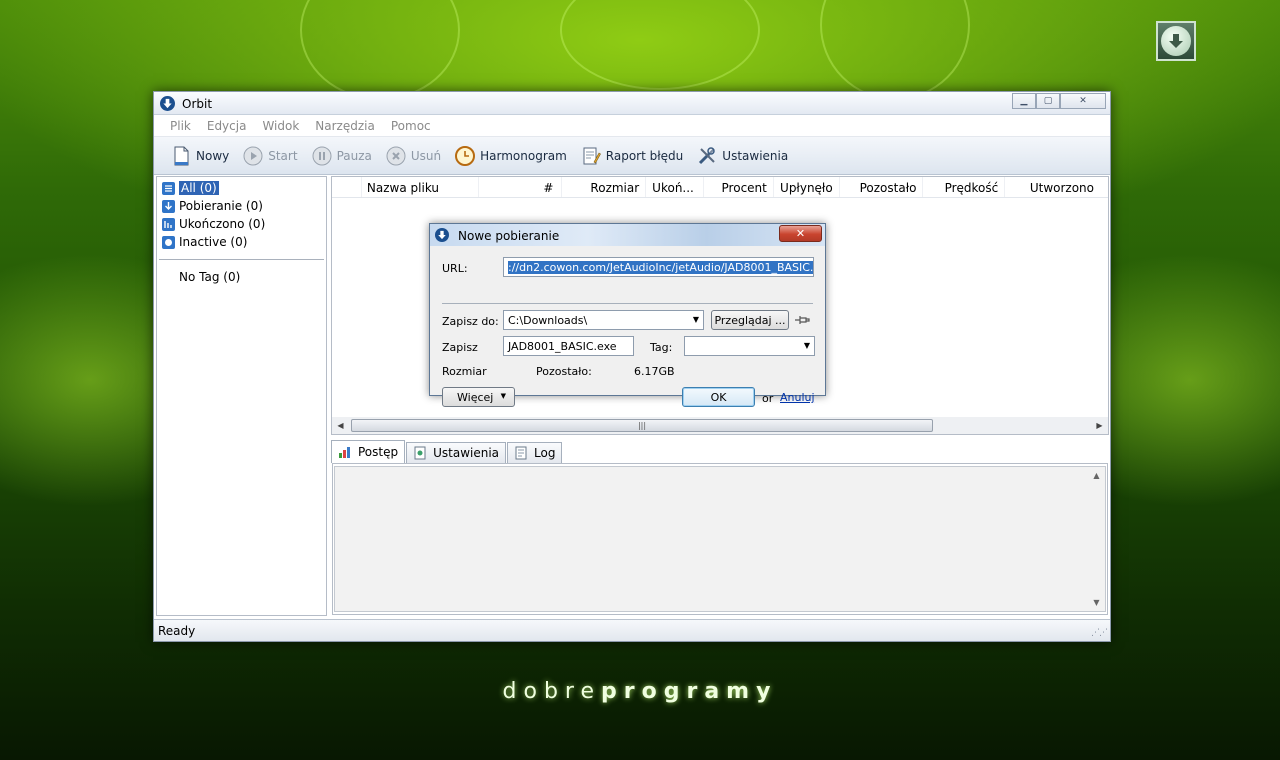 Image resolution: width=1280 pixels, height=760 pixels. What do you see at coordinates (197, 104) in the screenshot?
I see `window-title: Orbit` at bounding box center [197, 104].